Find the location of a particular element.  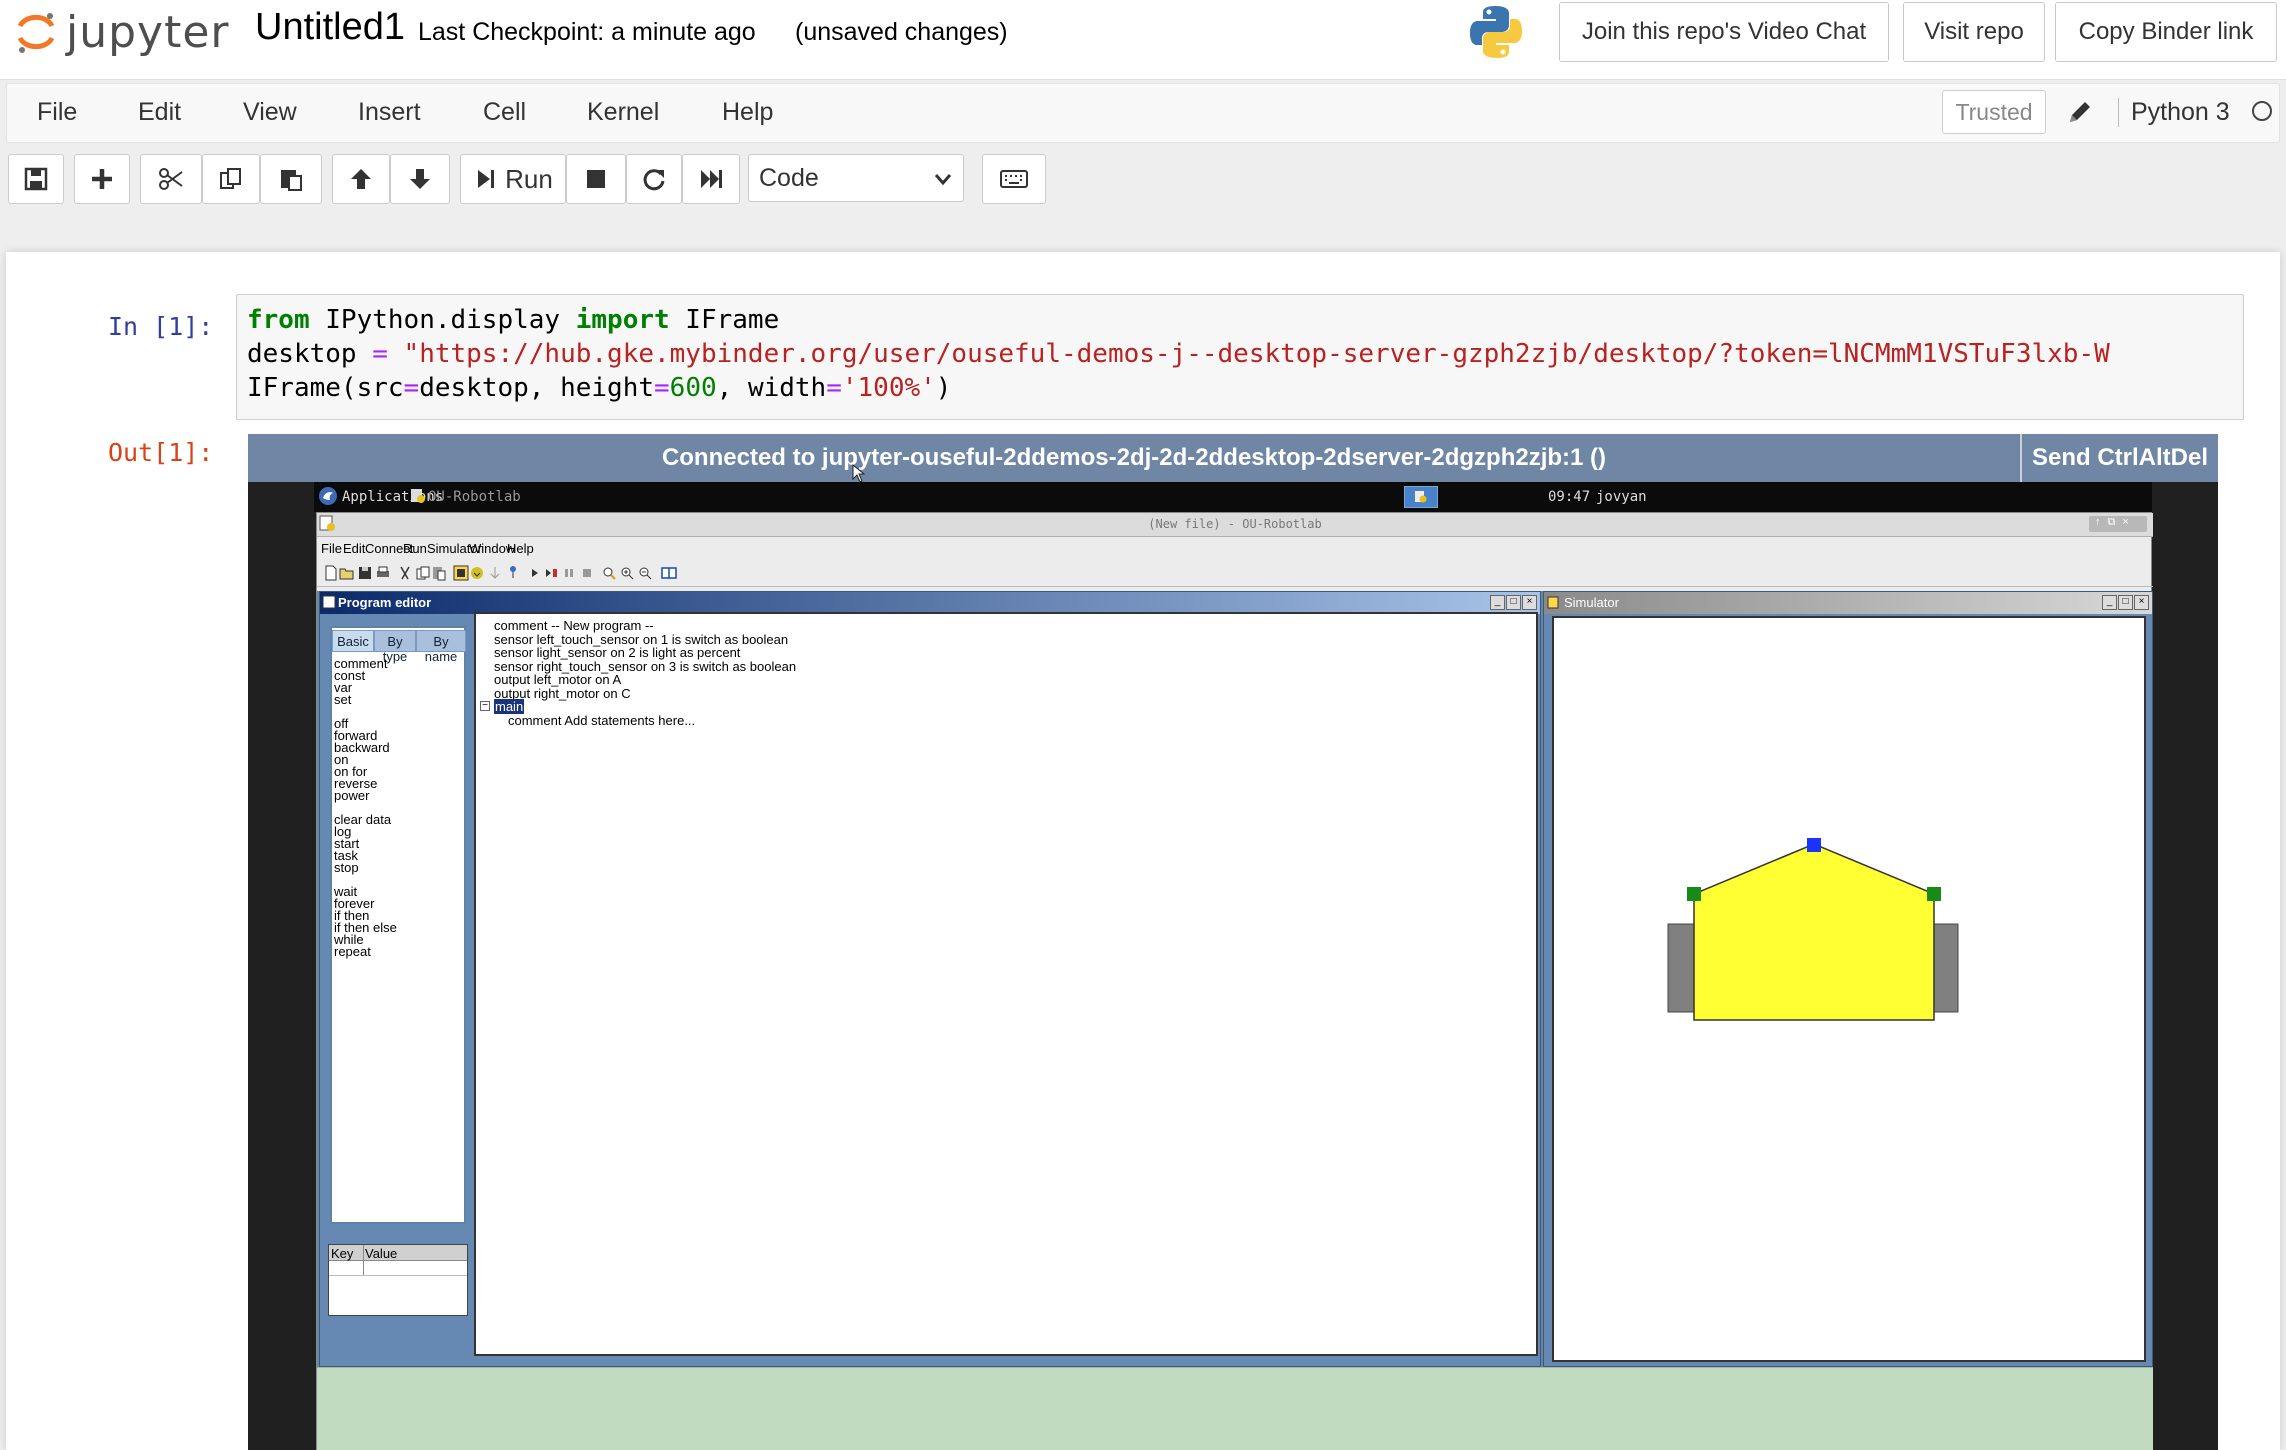

move-up-button is located at coordinates (361, 179).